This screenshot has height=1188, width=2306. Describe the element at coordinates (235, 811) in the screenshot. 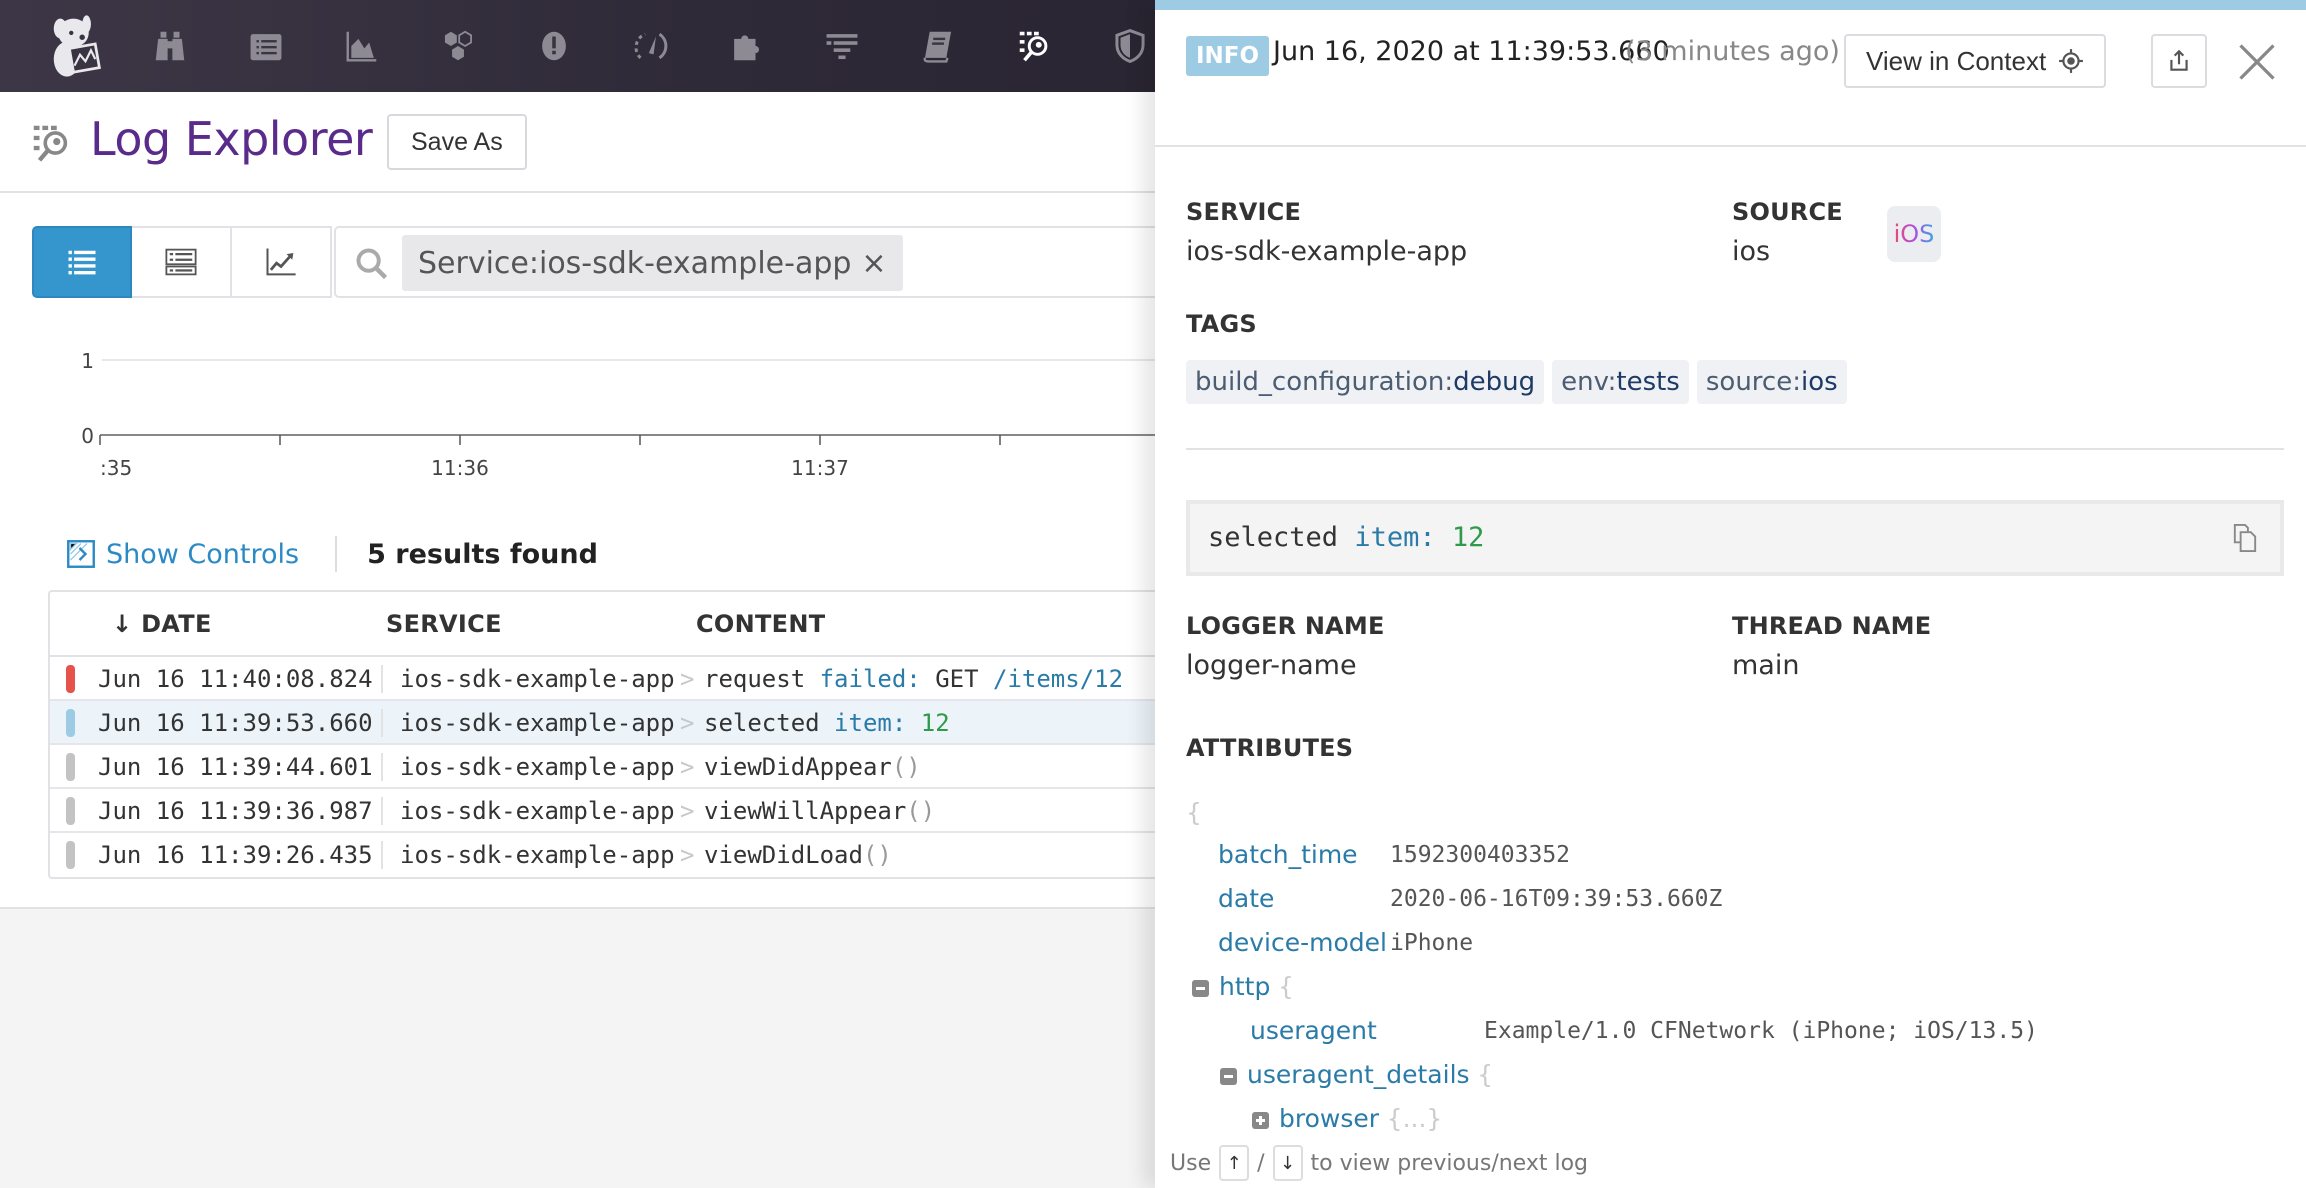

I see `cell-date: Jun 16 11:39:36.987` at that location.